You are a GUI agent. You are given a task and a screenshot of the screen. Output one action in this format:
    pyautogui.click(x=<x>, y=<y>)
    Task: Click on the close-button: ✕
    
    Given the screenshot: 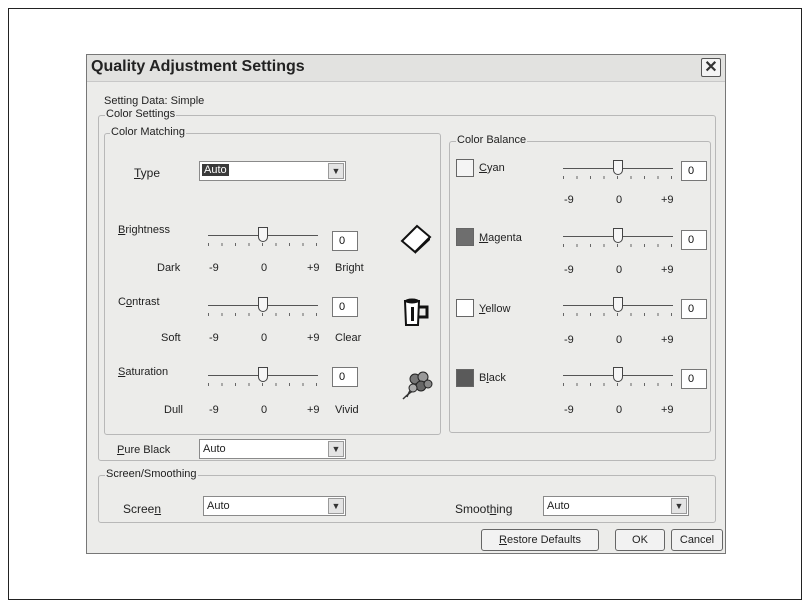 What is the action you would take?
    pyautogui.click(x=711, y=67)
    